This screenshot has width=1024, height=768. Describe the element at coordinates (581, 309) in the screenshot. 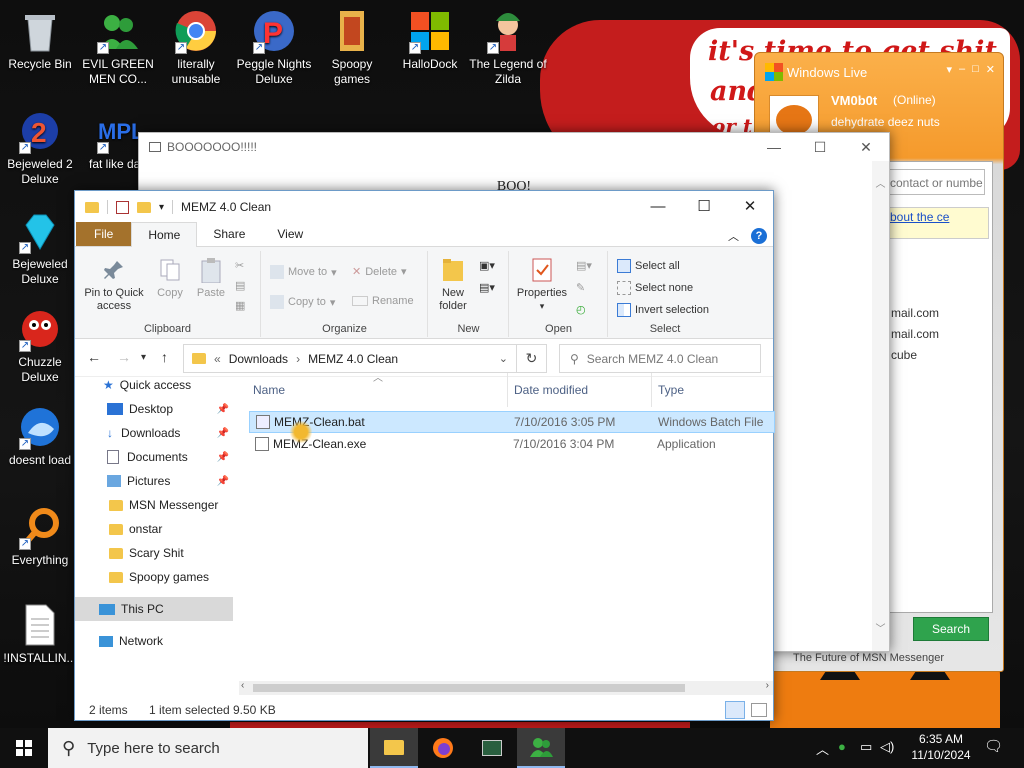

I see `history-icon: ◴` at that location.